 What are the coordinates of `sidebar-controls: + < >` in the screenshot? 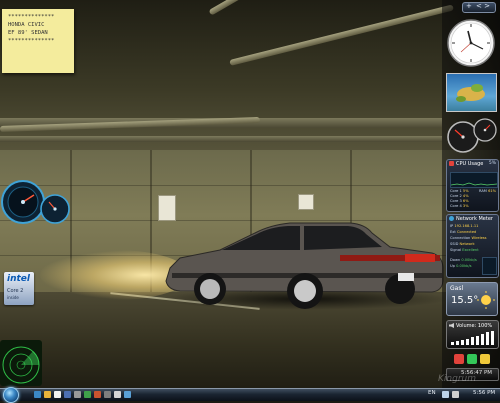 It's located at (479, 7).